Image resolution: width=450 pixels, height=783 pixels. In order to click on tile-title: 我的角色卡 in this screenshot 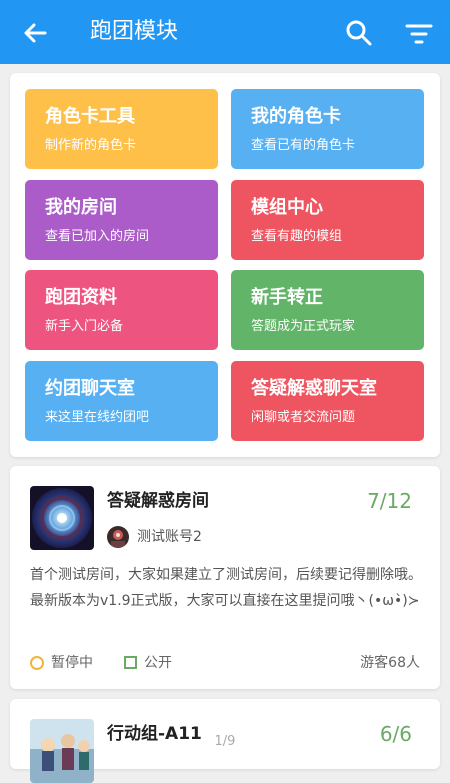, I will do `click(296, 116)`.